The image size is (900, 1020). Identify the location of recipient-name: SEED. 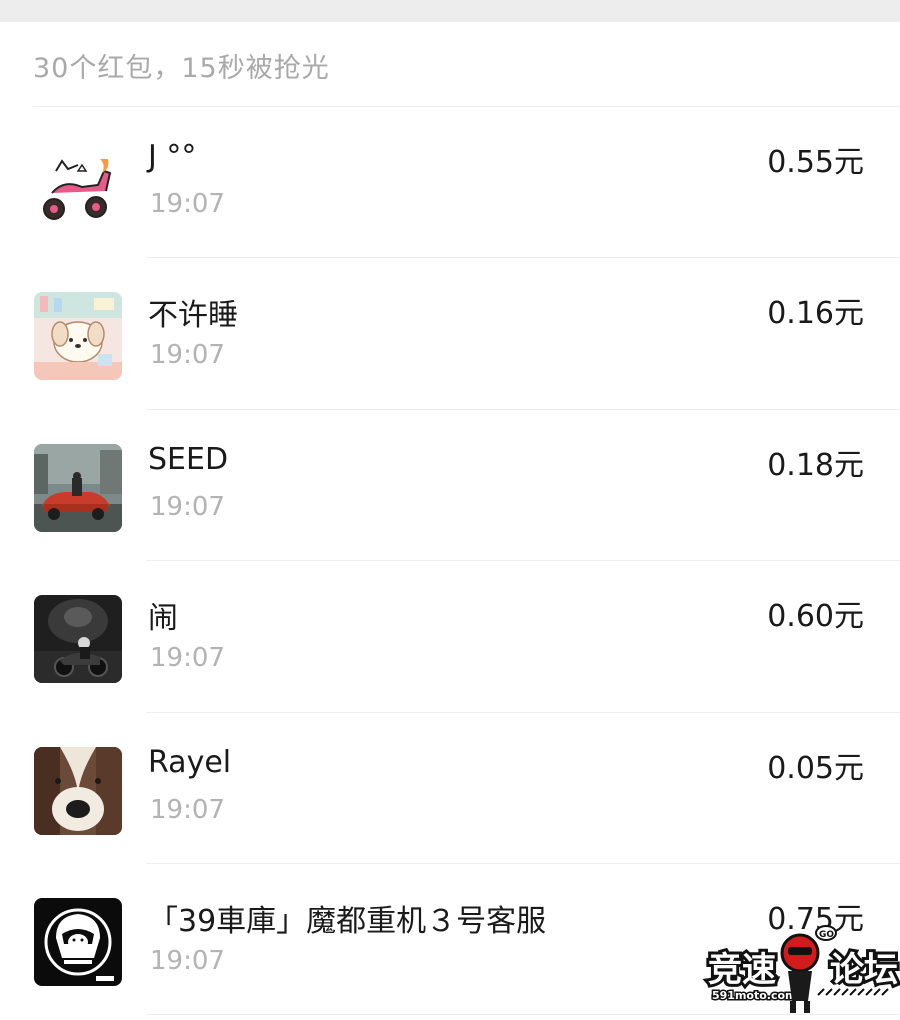
(188, 459).